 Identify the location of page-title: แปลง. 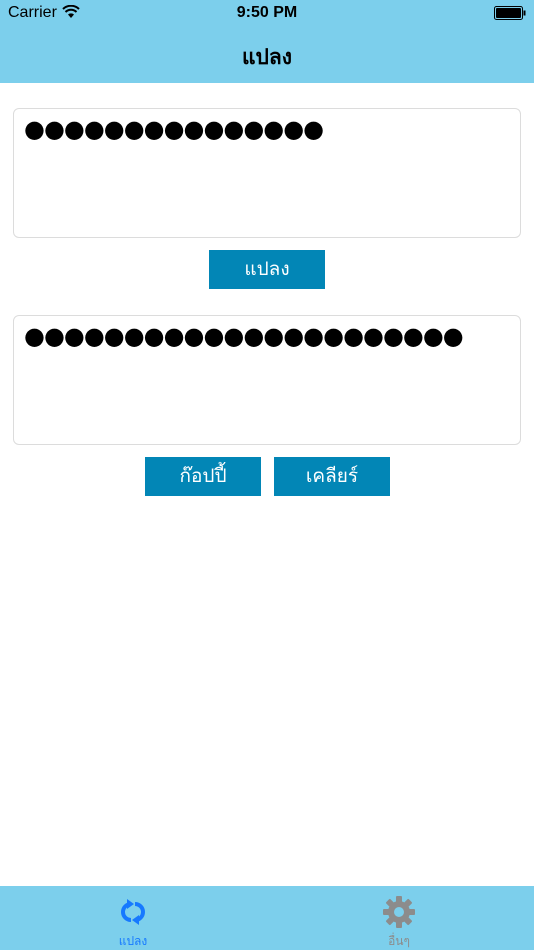
(267, 57).